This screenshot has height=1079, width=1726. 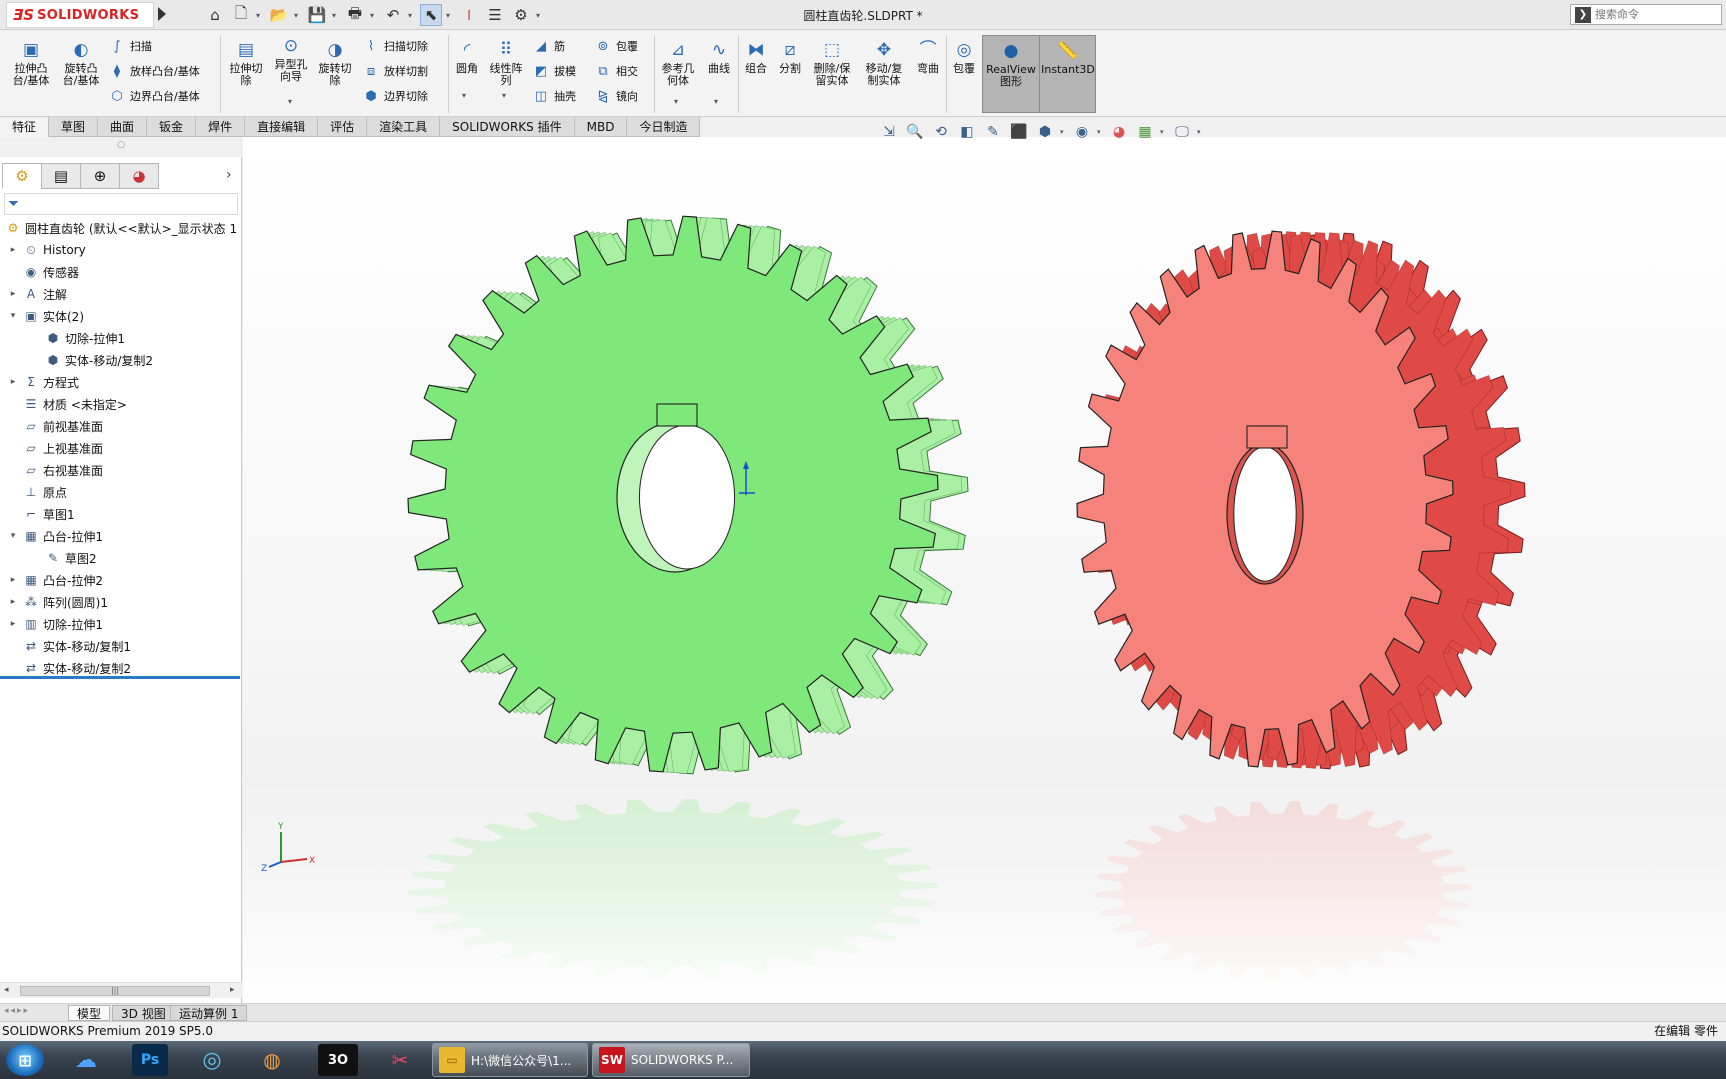 What do you see at coordinates (790, 57) in the screenshot?
I see `split-button: ⧄ 分割` at bounding box center [790, 57].